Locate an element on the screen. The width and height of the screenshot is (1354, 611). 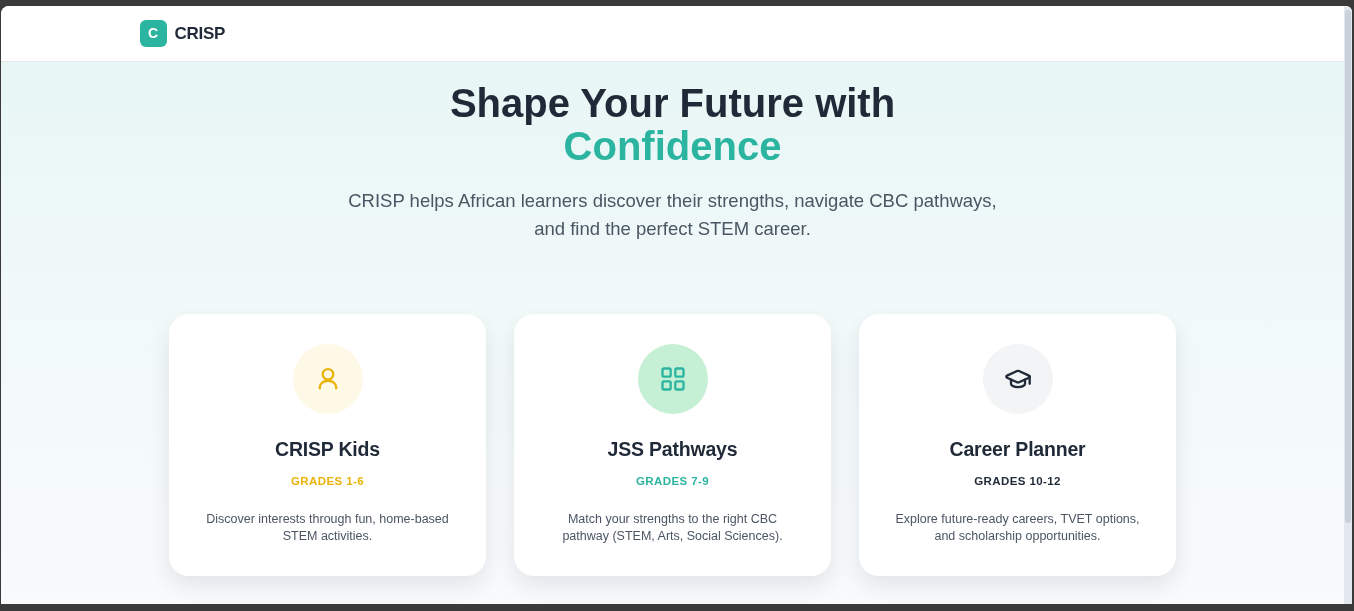
grade-range-label: GRADES 10-12 is located at coordinates (1017, 481).